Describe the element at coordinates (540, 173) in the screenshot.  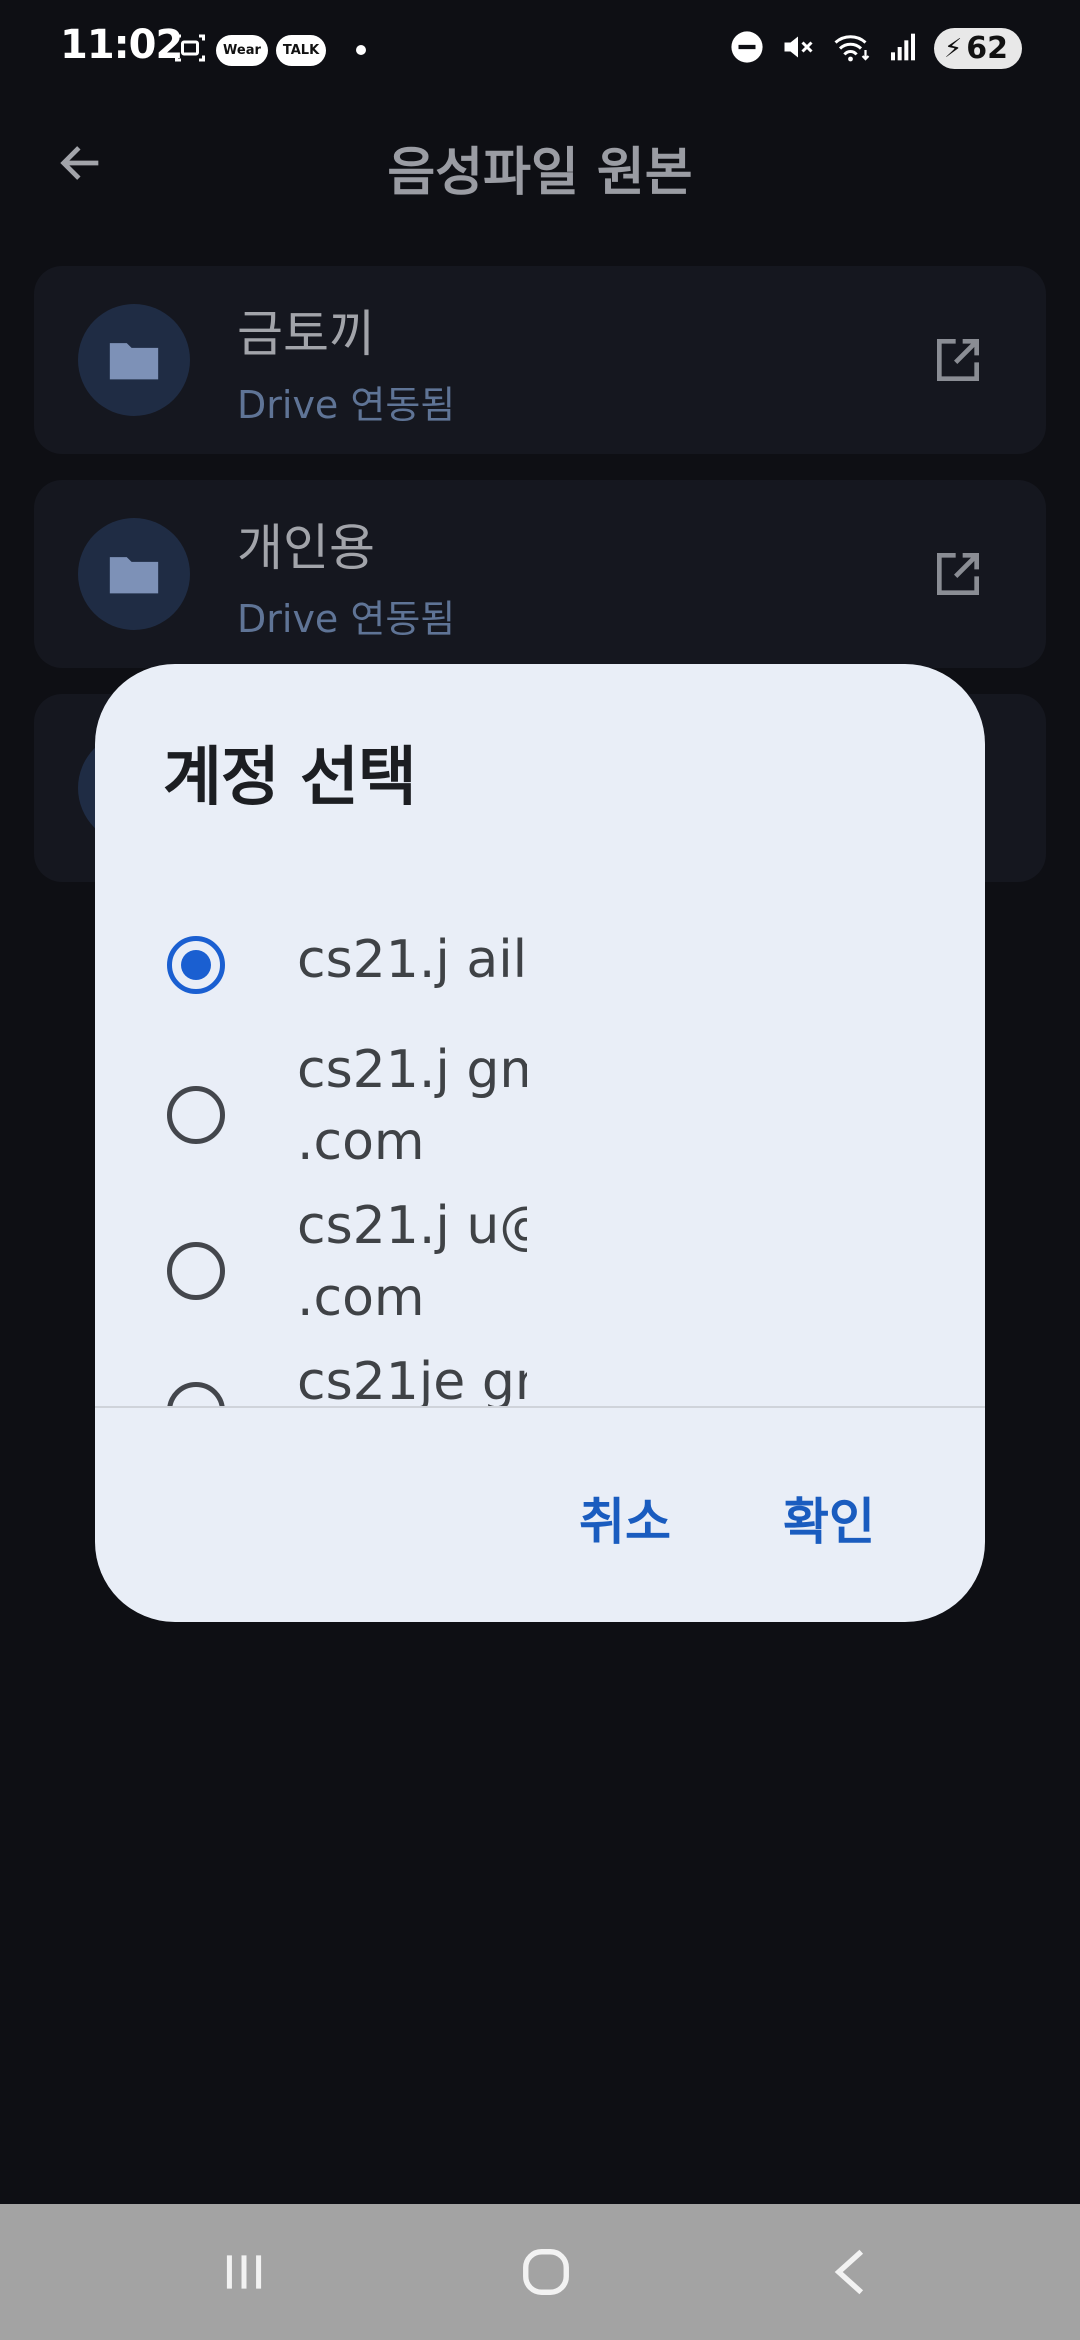
I see `page-title: 음성파일 원본` at that location.